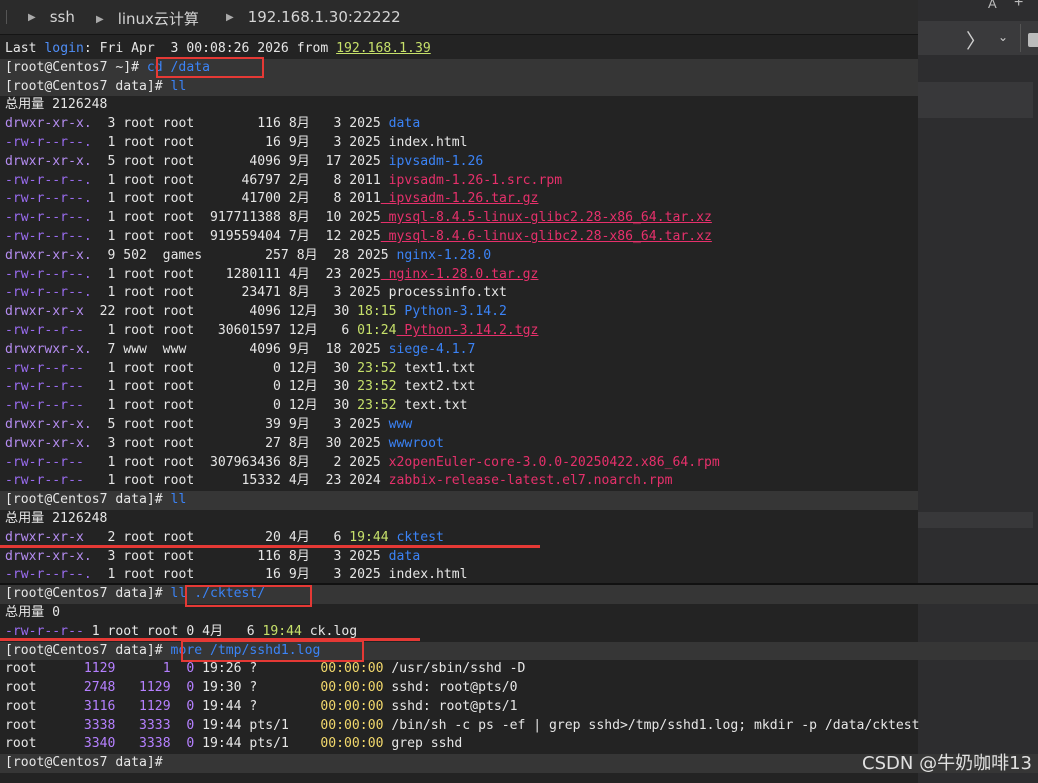 This screenshot has height=783, width=1038. I want to click on font-size-button: A, so click(992, 5).